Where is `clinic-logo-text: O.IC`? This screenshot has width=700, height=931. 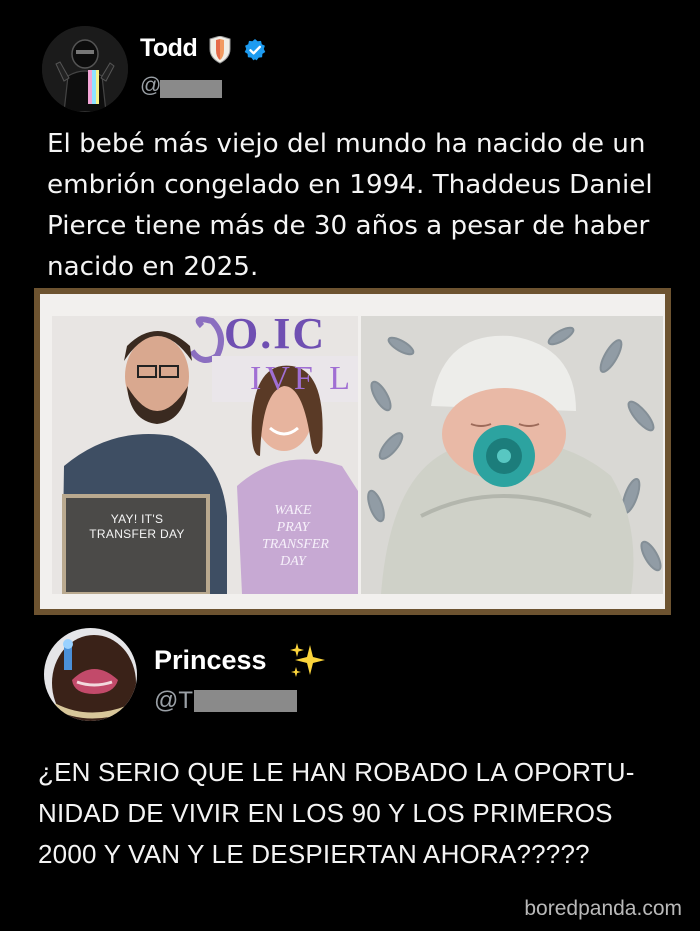 clinic-logo-text: O.IC is located at coordinates (275, 337).